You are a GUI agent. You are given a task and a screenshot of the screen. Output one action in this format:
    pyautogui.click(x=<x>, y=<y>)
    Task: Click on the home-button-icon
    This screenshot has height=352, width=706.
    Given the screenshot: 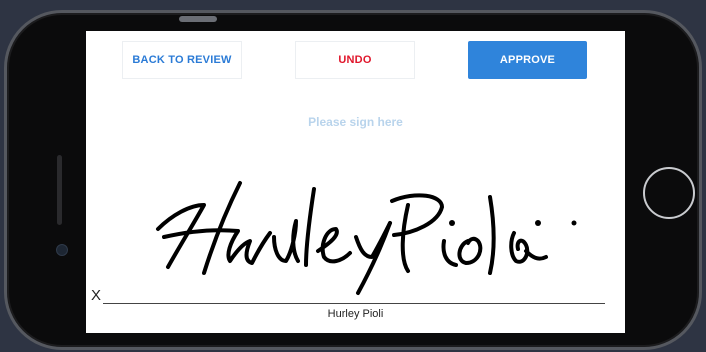 What is the action you would take?
    pyautogui.click(x=669, y=193)
    